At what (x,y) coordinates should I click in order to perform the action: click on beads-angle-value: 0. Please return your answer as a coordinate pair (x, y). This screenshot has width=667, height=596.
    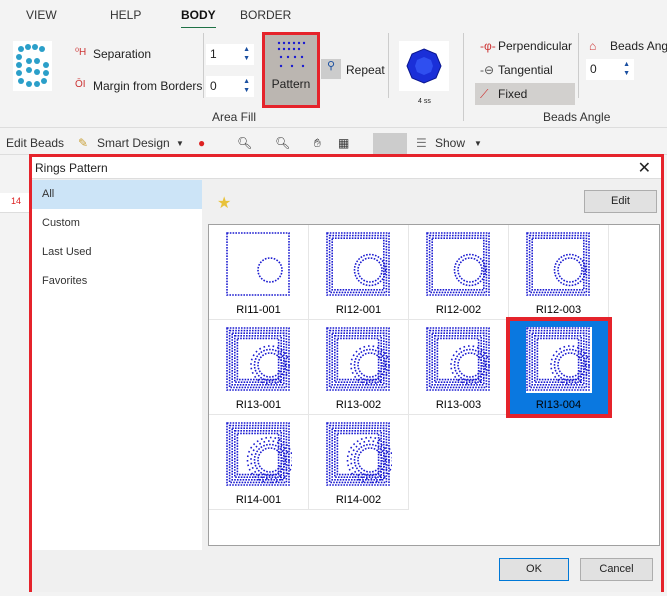
    Looking at the image, I should click on (593, 69).